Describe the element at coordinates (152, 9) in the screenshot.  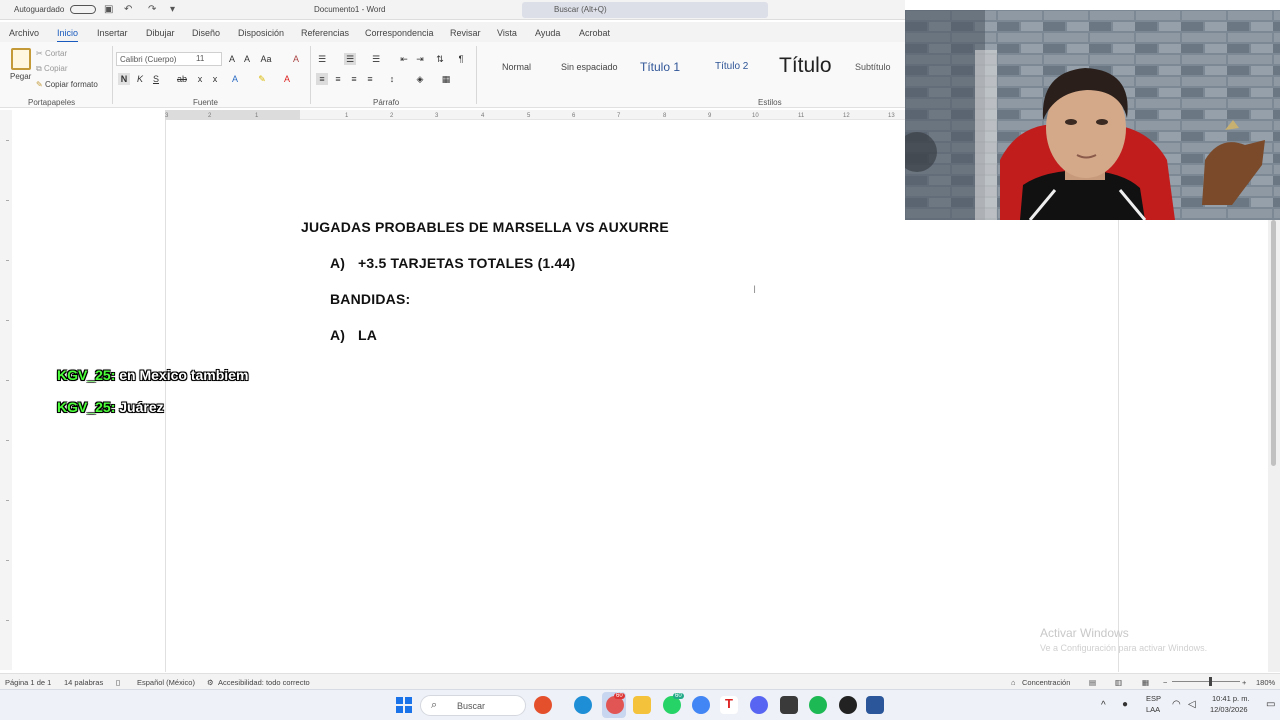
I see `redo-icon: ↷` at that location.